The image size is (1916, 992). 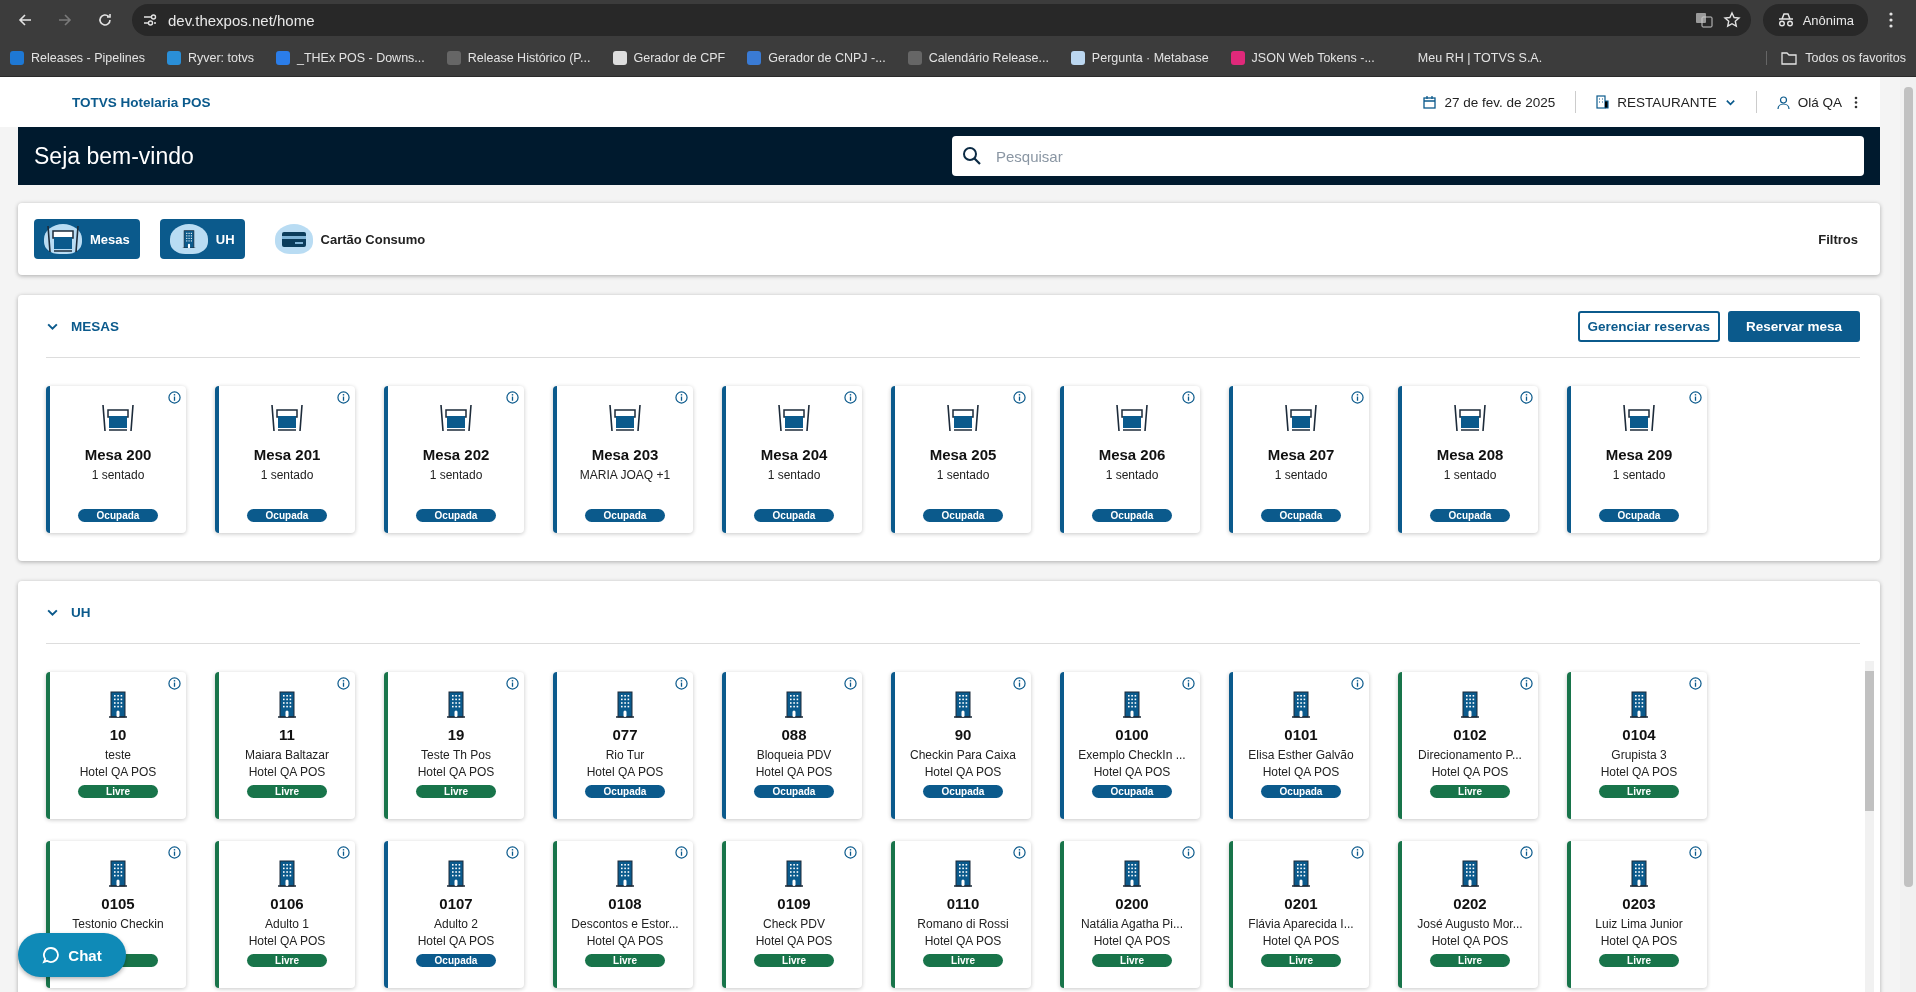 What do you see at coordinates (961, 459) in the screenshot?
I see `table-card: Mesa 205 1 sentado Ocupada` at bounding box center [961, 459].